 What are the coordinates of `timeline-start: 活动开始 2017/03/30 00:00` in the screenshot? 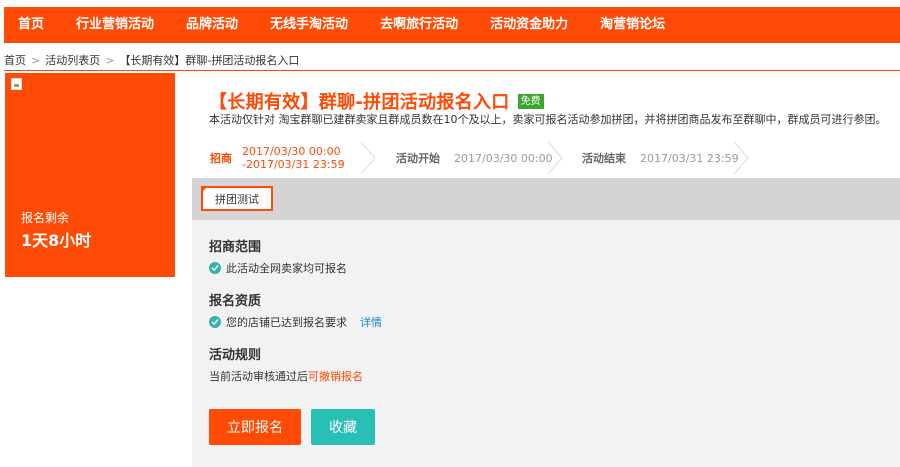 It's located at (474, 158).